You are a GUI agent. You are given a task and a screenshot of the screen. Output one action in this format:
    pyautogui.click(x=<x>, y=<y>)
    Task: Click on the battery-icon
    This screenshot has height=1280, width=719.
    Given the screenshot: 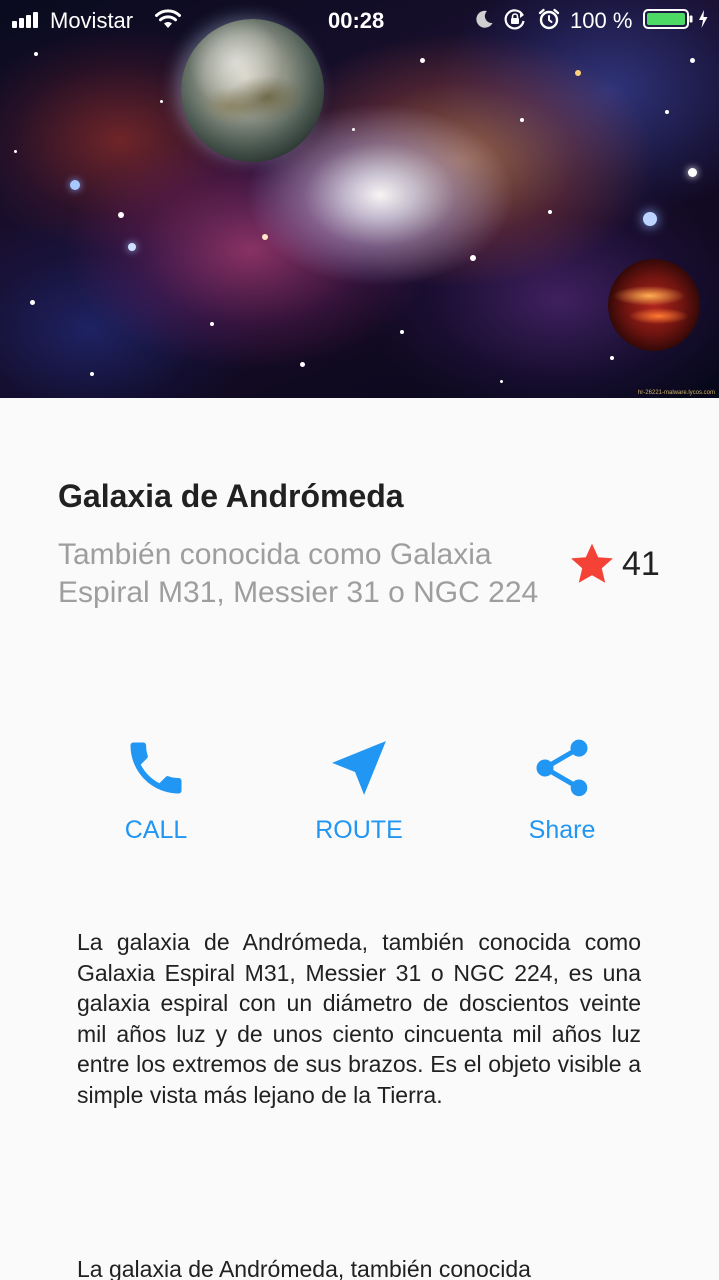 What is the action you would take?
    pyautogui.click(x=668, y=19)
    